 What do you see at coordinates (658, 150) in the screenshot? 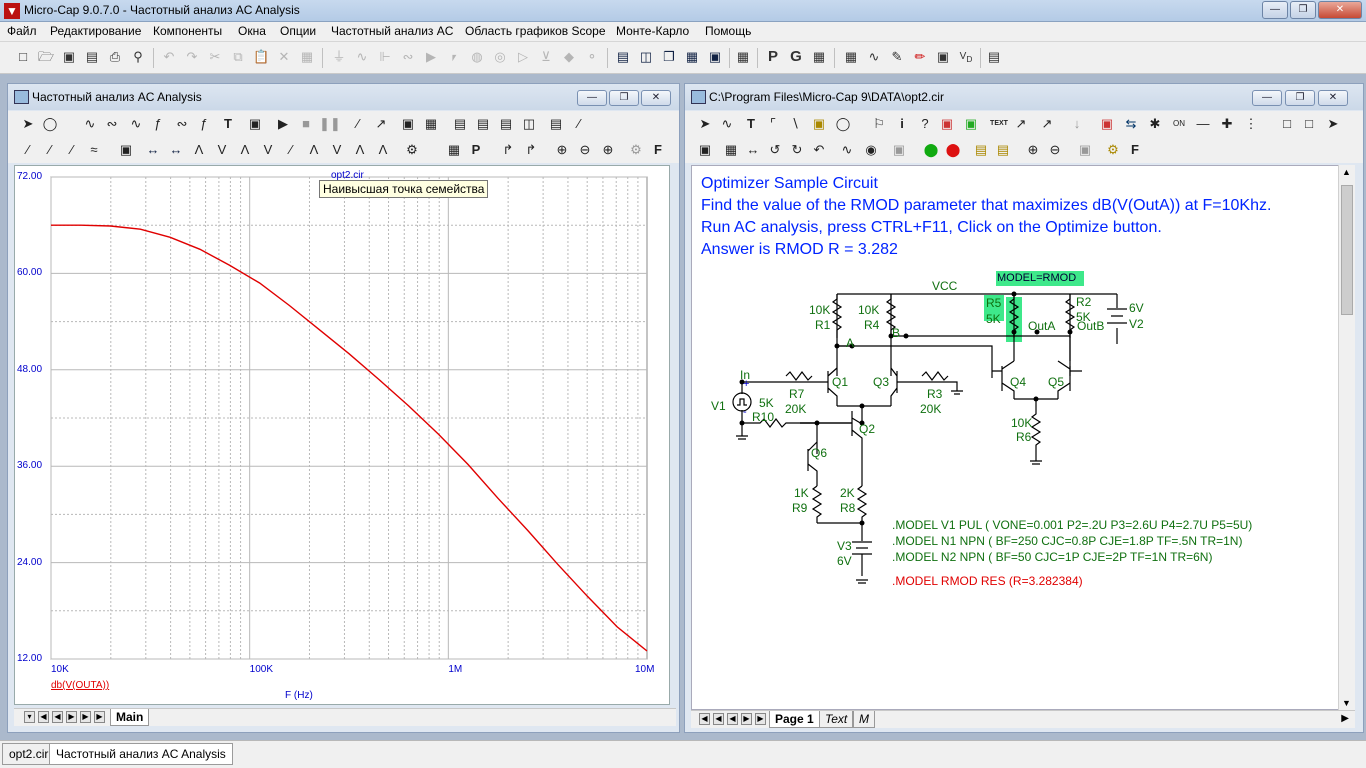
I see `font-icon: F` at bounding box center [658, 150].